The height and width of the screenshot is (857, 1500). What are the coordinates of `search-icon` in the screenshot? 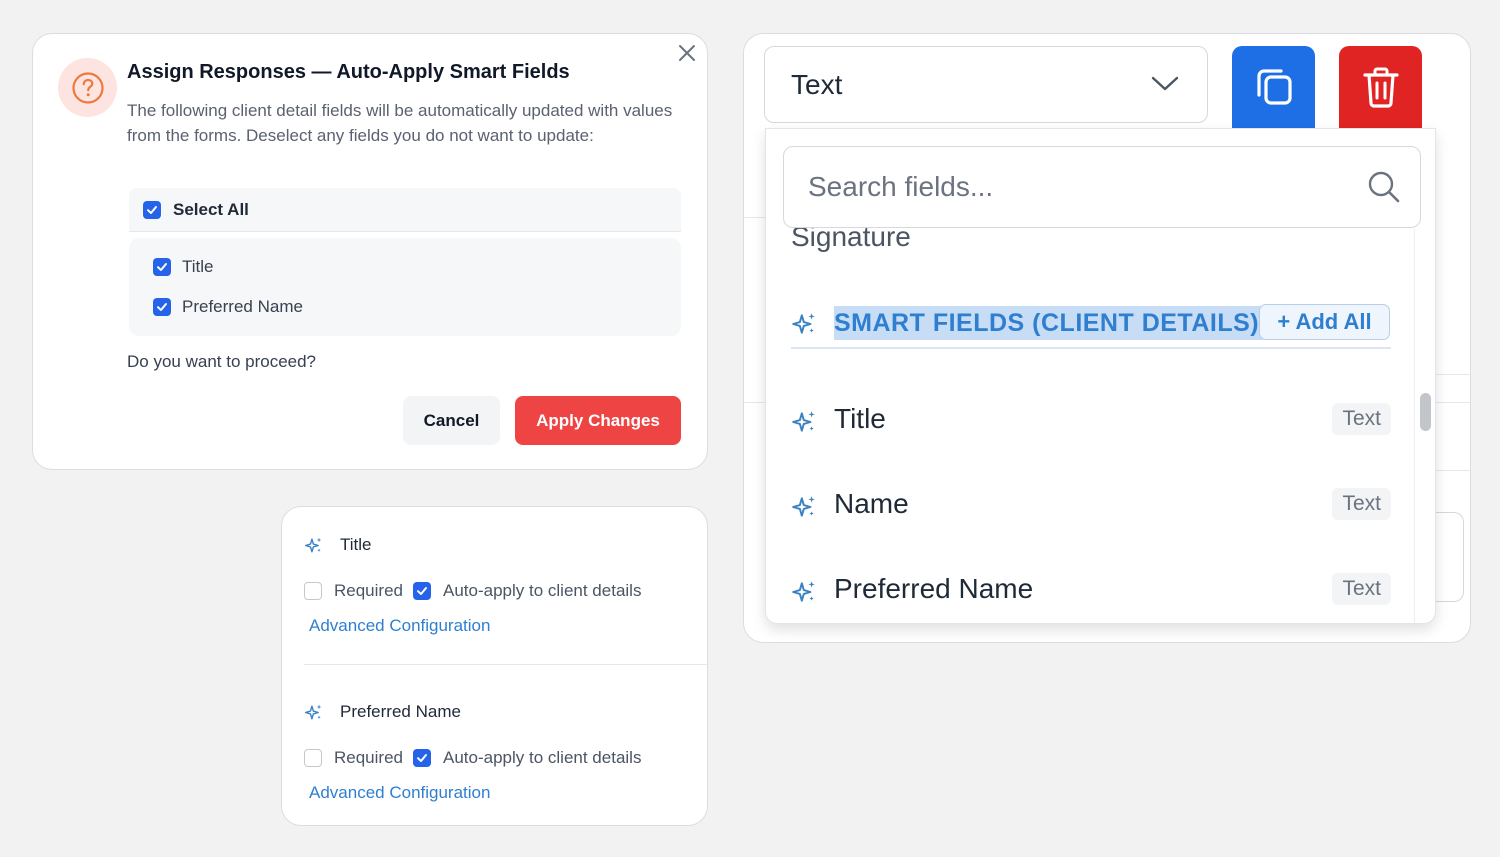 It's located at (1384, 187).